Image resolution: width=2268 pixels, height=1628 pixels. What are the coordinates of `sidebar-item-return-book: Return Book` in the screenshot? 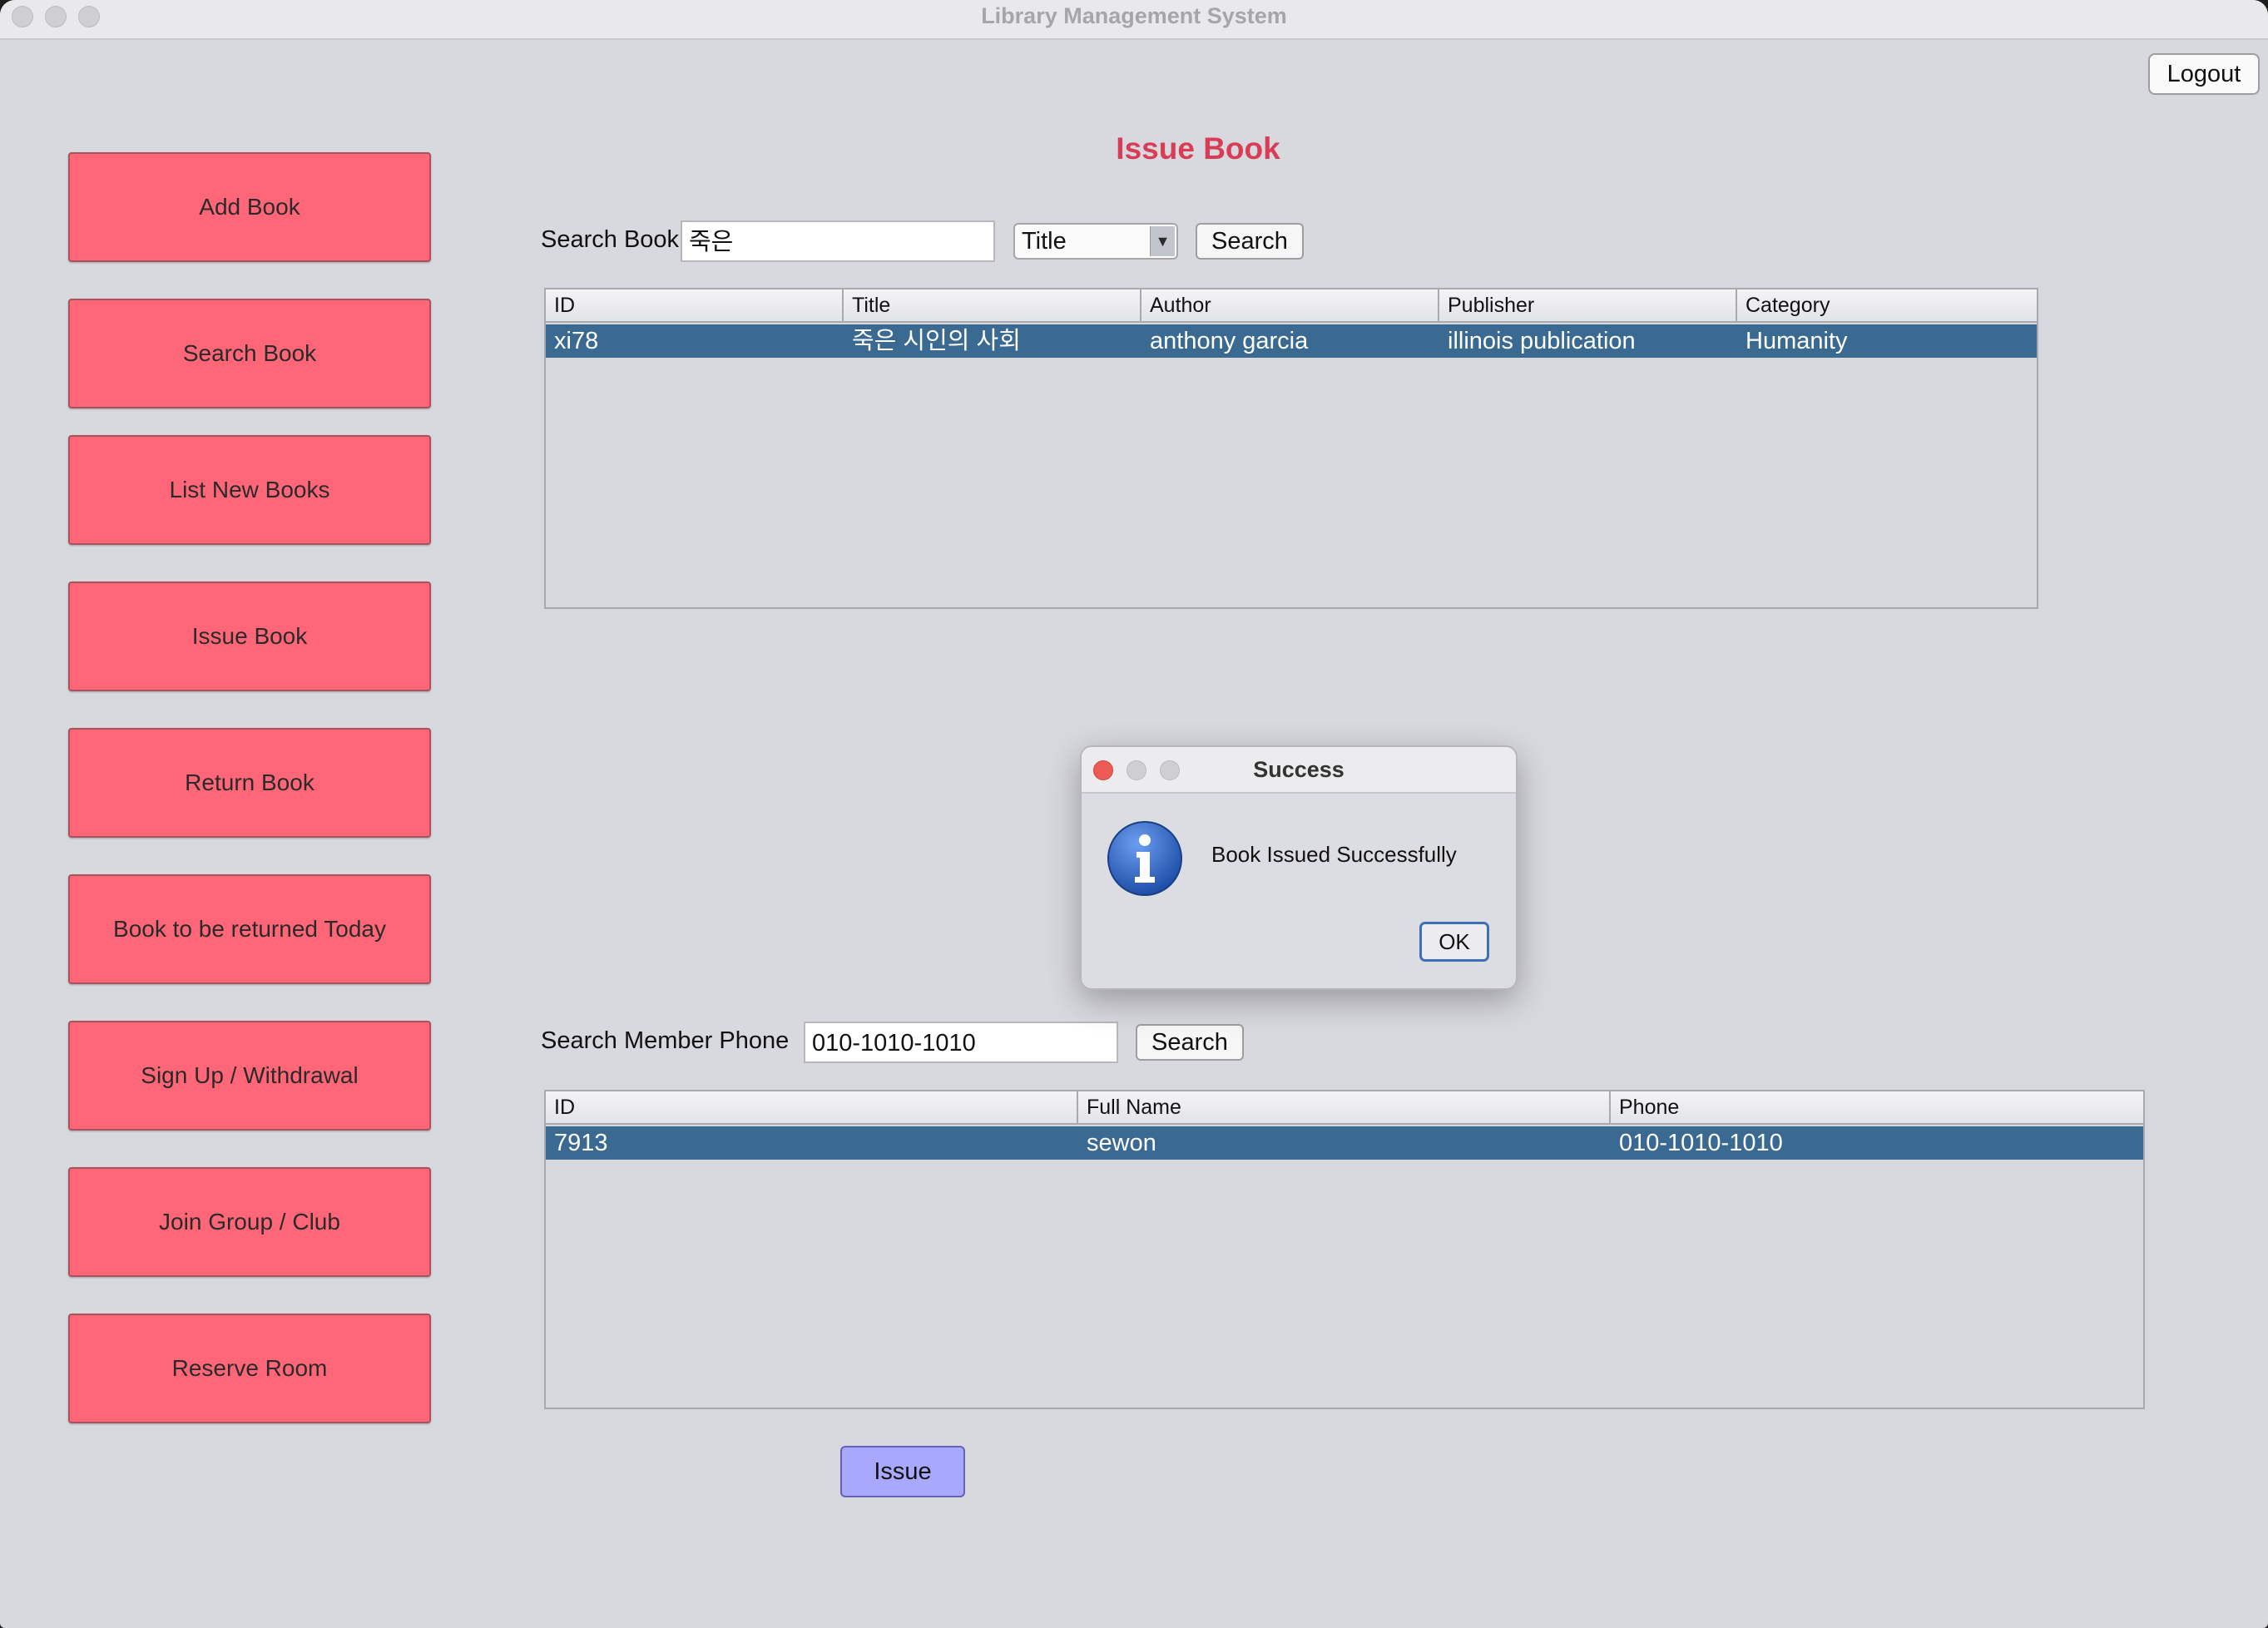 It's located at (249, 783).